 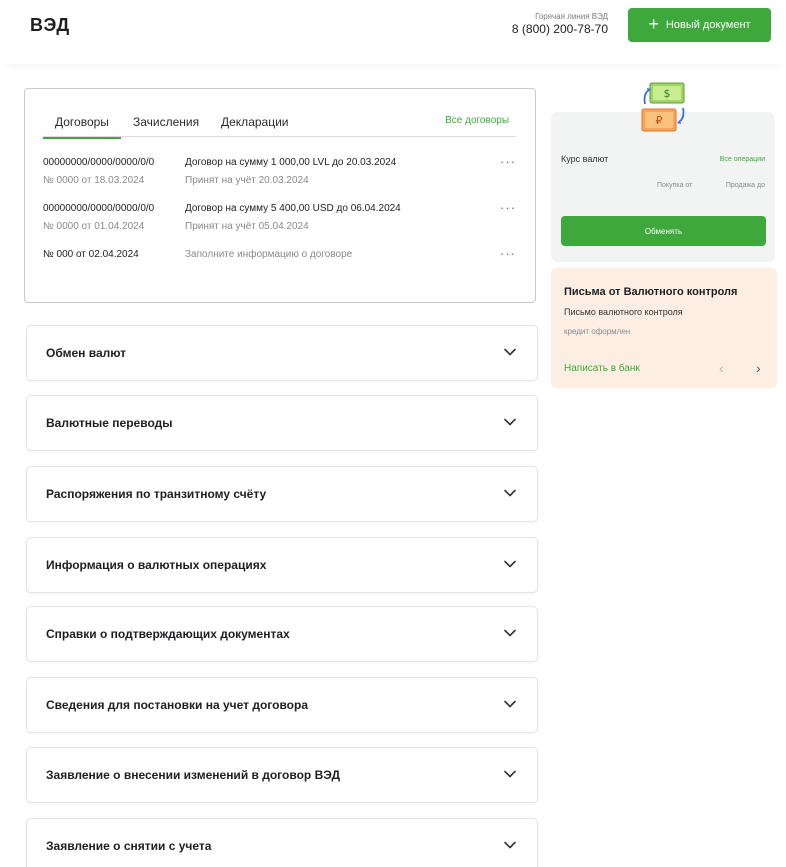 I want to click on hotline: Горячая линия ВЭД 8 (800) 200-78-70, so click(x=560, y=24).